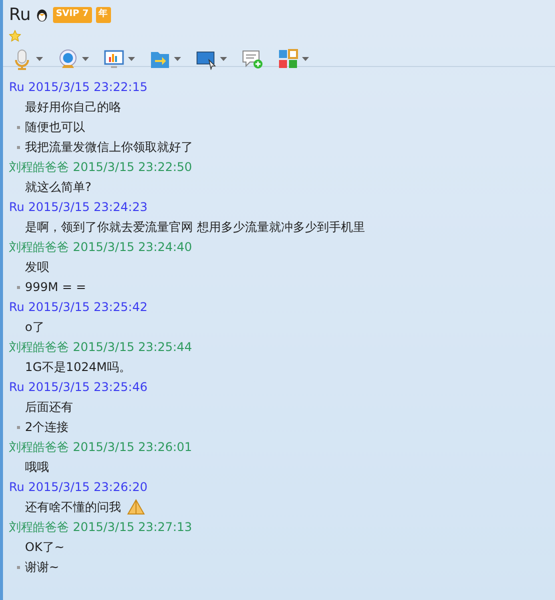 Image resolution: width=555 pixels, height=600 pixels. What do you see at coordinates (101, 167) in the screenshot?
I see `message-header: 刘程皓爸爸 2015/3/15 23:22:50` at bounding box center [101, 167].